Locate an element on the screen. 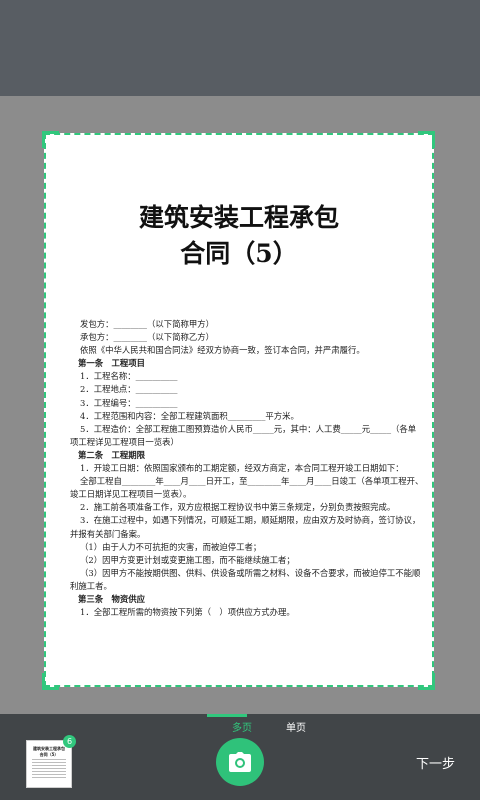  crop-handle-top-left is located at coordinates (50, 139).